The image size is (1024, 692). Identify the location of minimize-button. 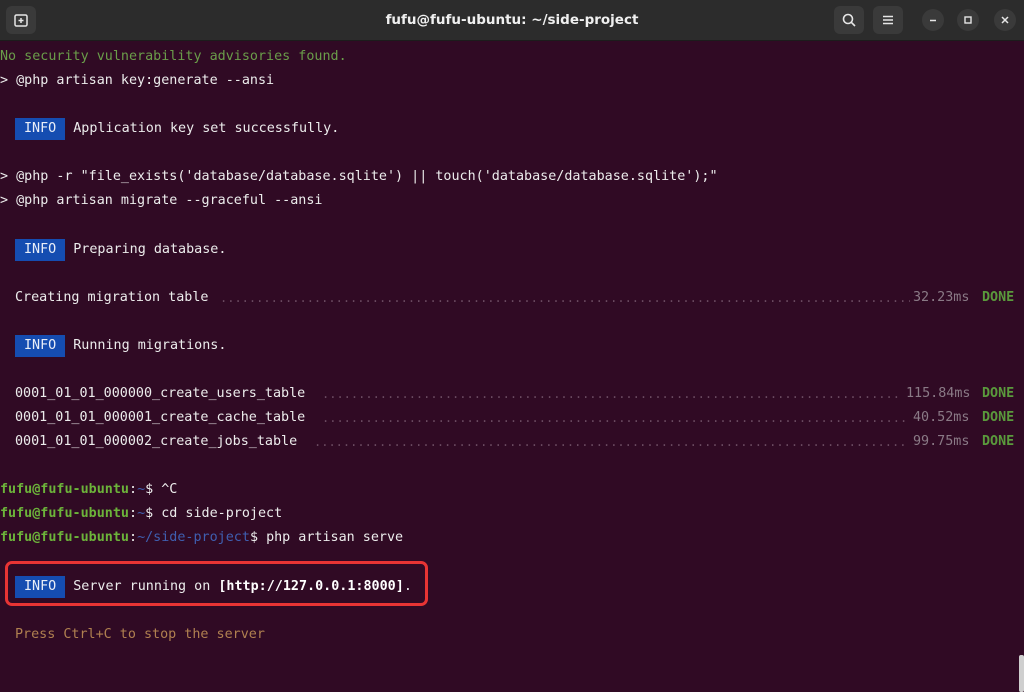
(933, 20).